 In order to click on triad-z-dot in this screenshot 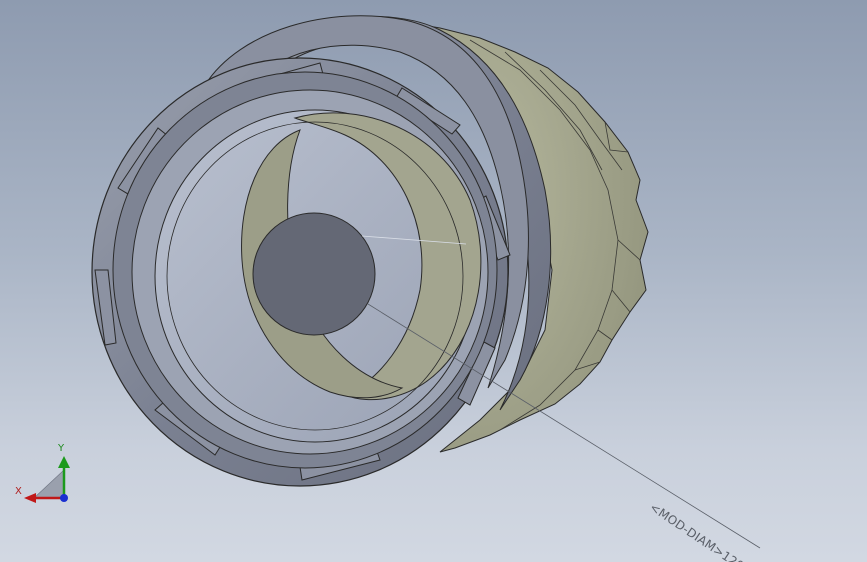, I will do `click(64, 498)`.